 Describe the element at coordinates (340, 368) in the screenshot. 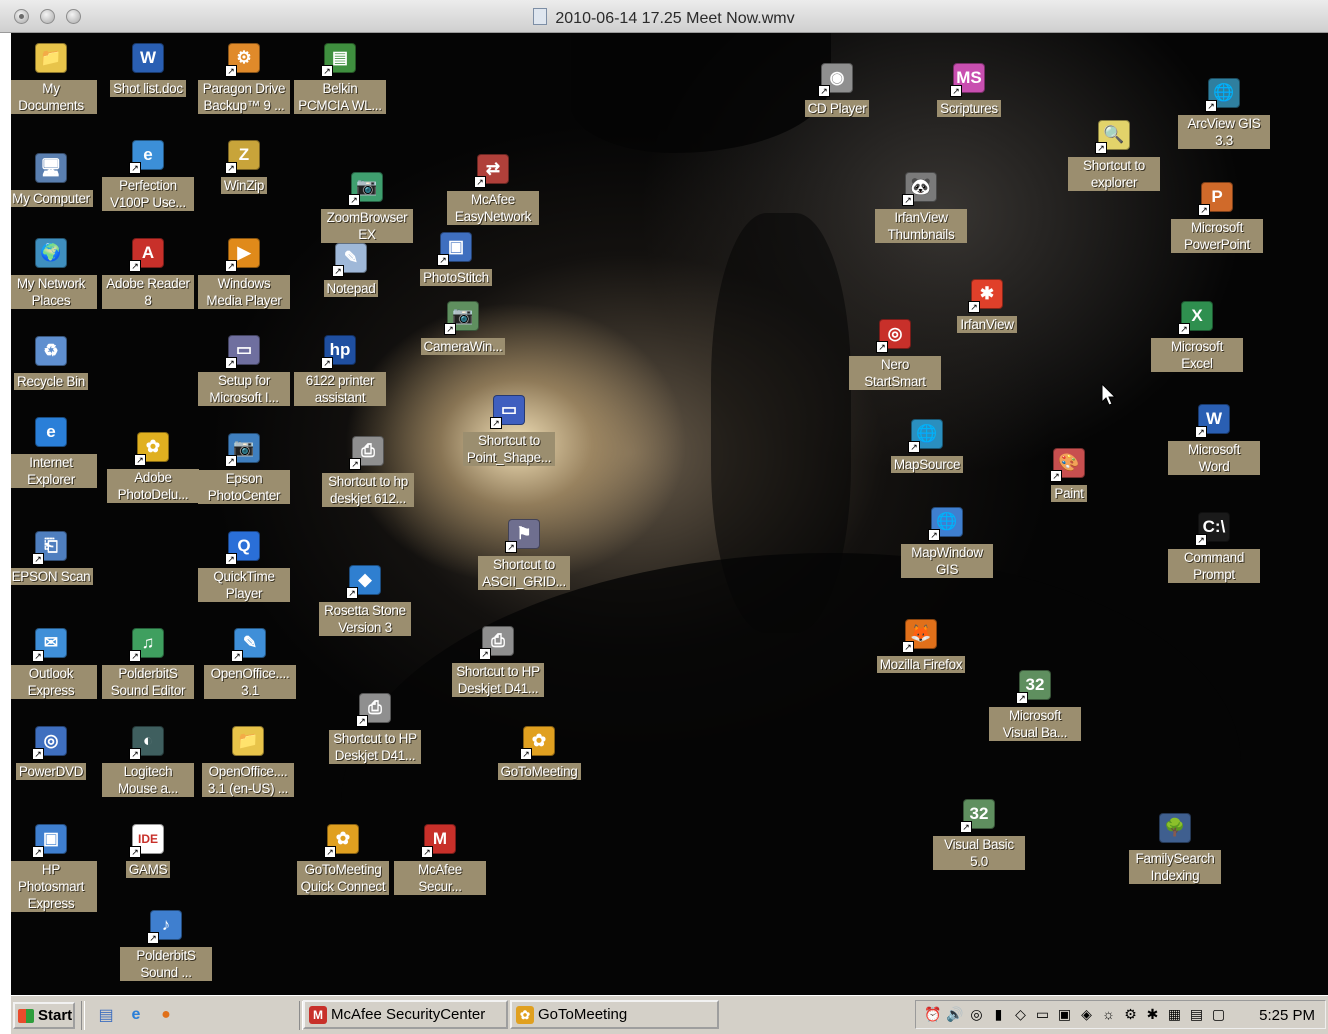

I see `desktop-icon: hp ↗ 6122 printer assistant` at that location.